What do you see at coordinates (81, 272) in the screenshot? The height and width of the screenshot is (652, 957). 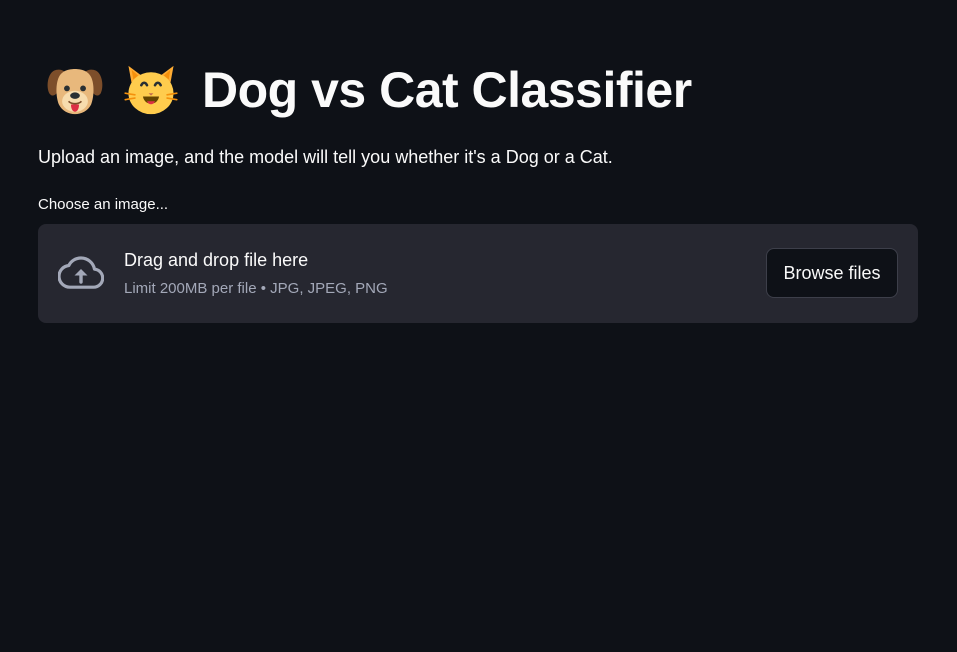 I see `cloud-upload-icon` at bounding box center [81, 272].